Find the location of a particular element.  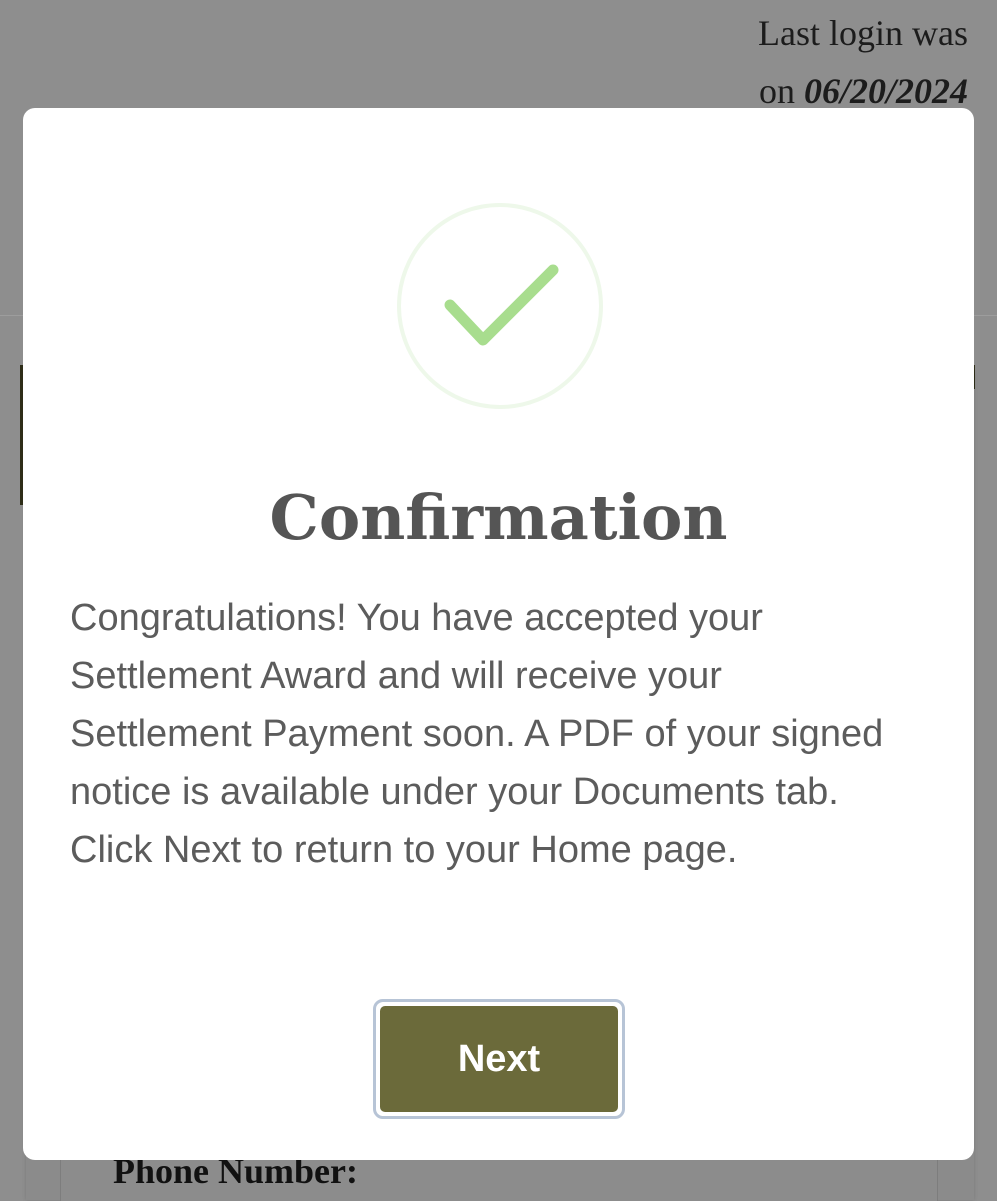

next-button-label: Next is located at coordinates (499, 1059).